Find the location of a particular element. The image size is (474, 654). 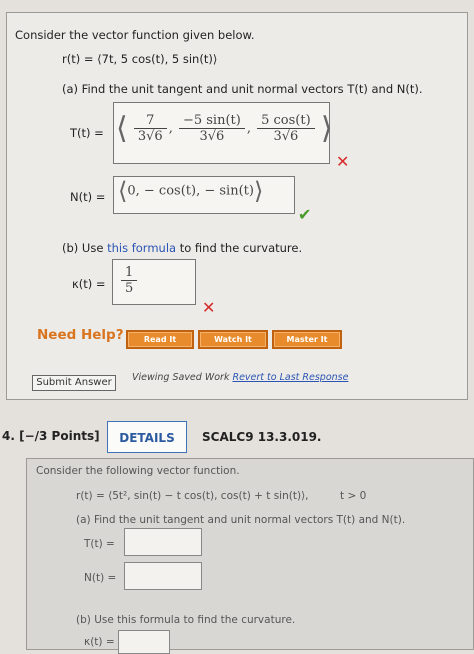

need-help-label: Need Help? is located at coordinates (80, 335).